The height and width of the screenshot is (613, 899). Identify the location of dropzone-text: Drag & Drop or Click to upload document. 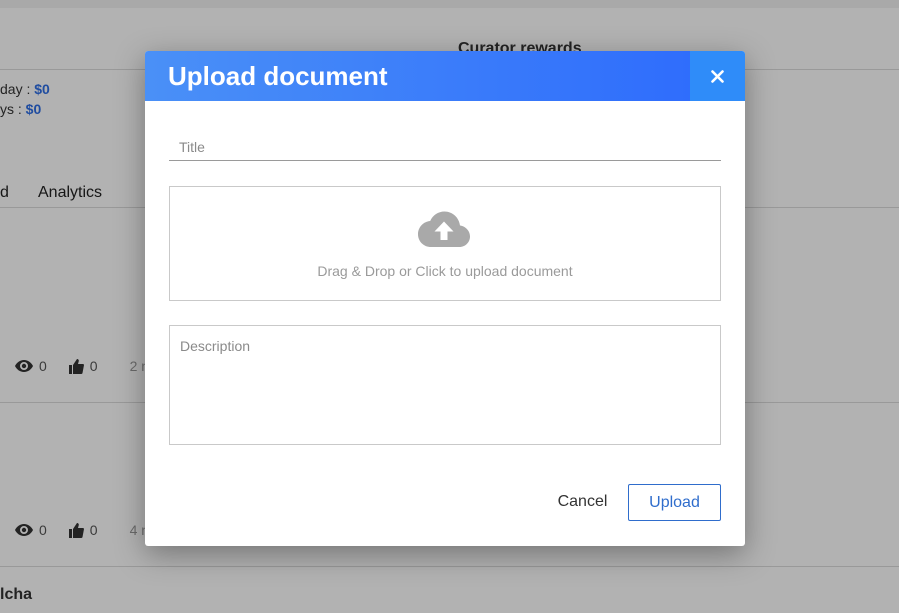
(445, 271).